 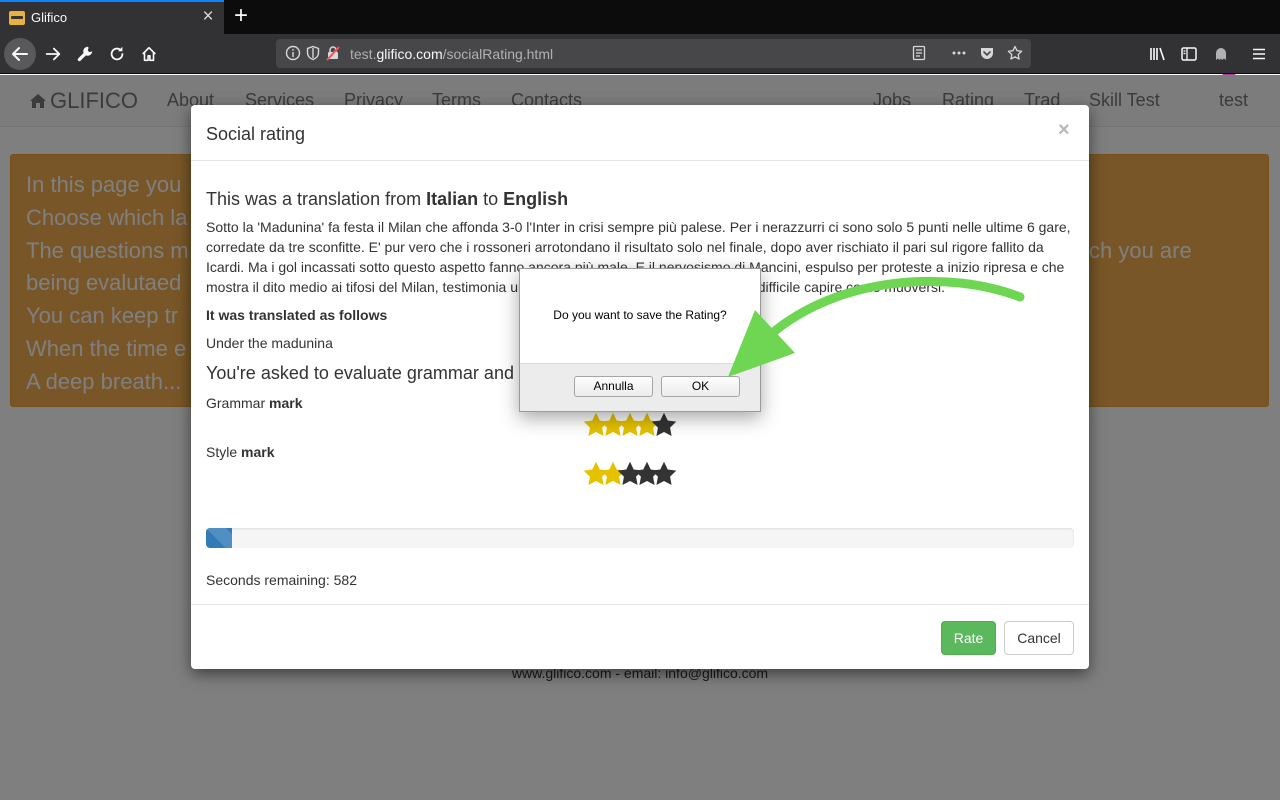 I want to click on hamburger-menu-icon, so click(x=1259, y=54).